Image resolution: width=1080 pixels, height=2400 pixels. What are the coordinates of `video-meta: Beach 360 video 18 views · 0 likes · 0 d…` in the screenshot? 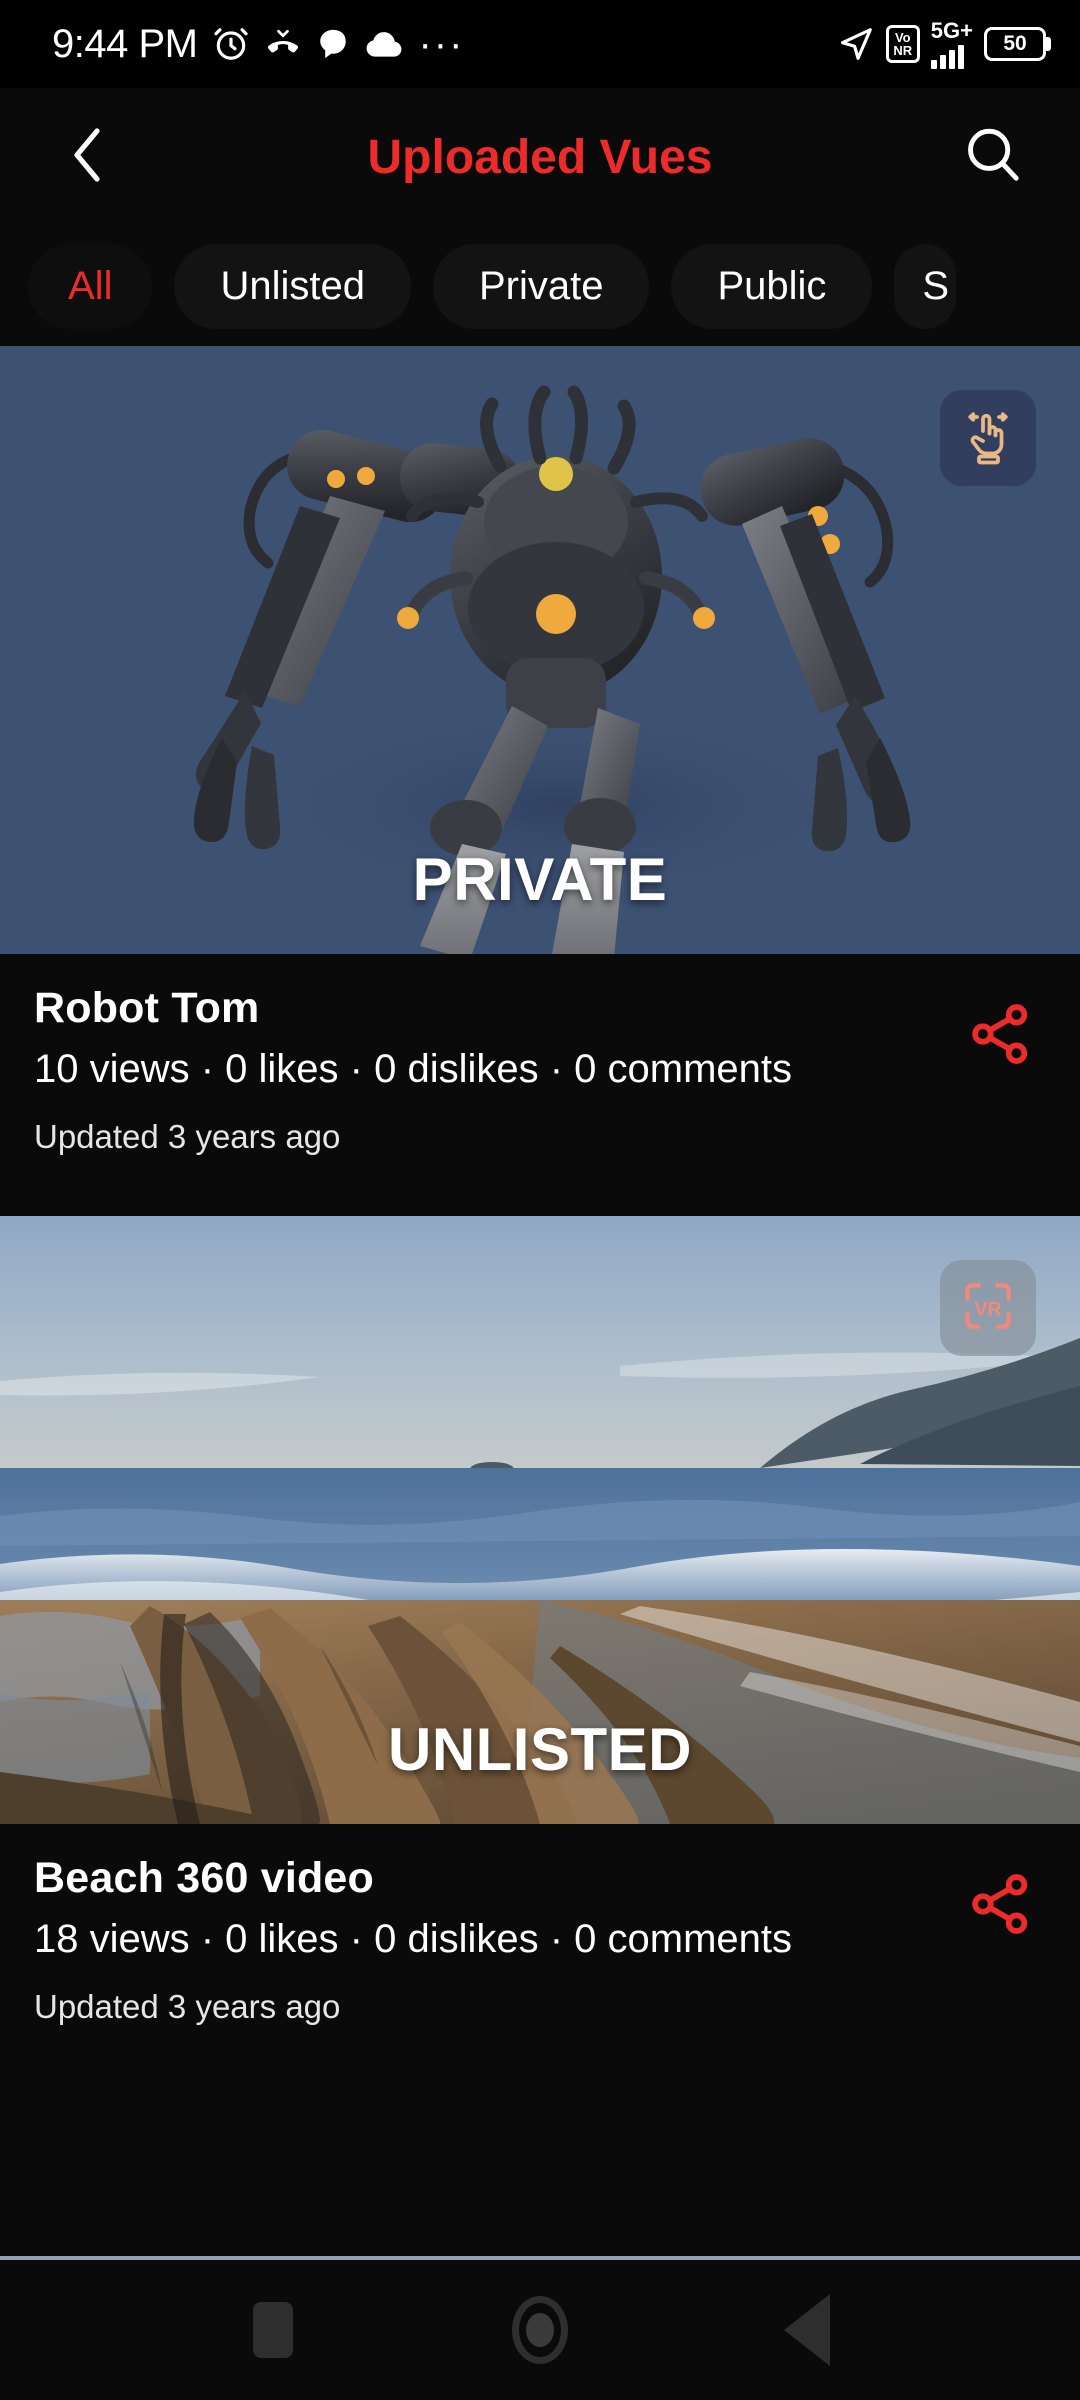 It's located at (540, 1946).